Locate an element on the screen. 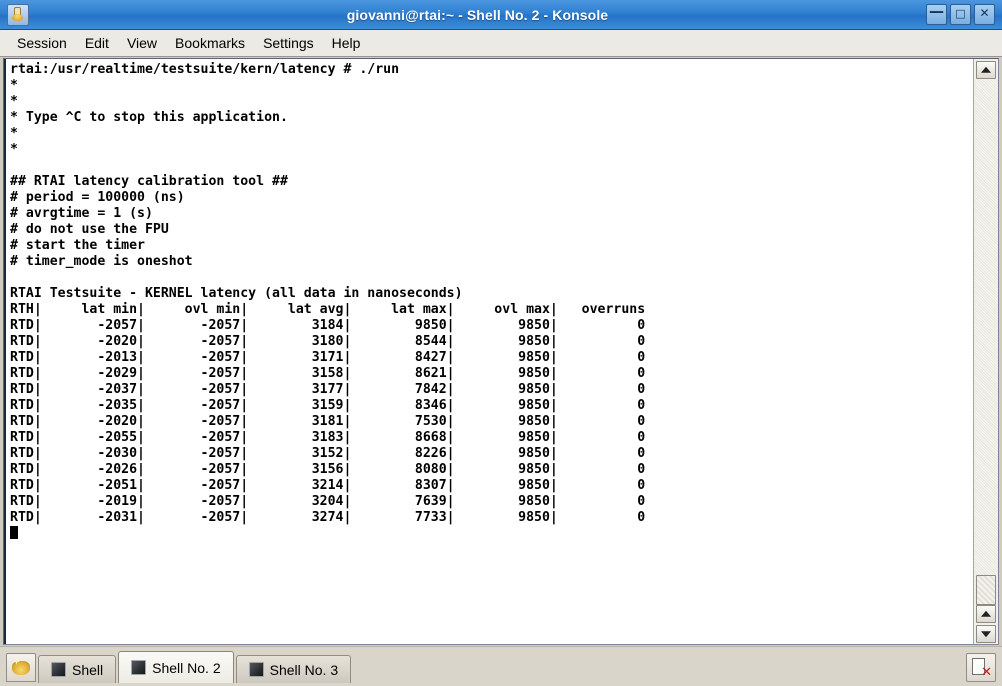 The image size is (1002, 686). terminal-line: # avrgtime = 1 (s) is located at coordinates (81, 213).